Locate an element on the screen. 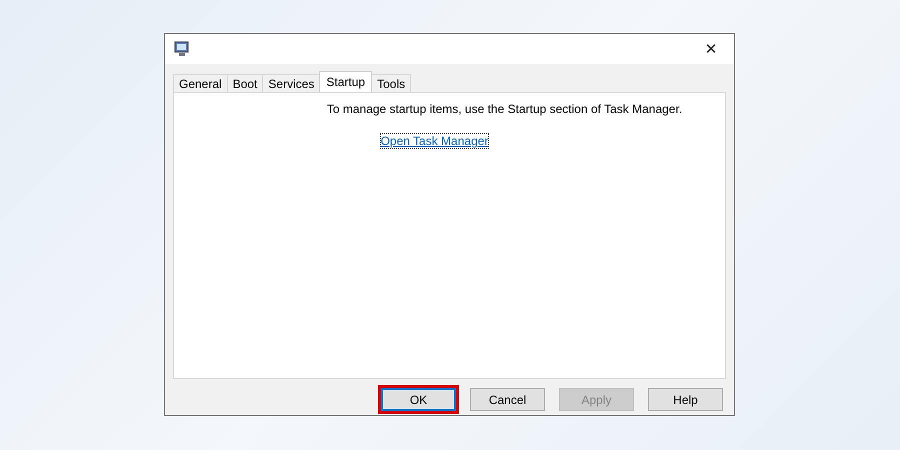 The image size is (900, 450). tab: General is located at coordinates (200, 83).